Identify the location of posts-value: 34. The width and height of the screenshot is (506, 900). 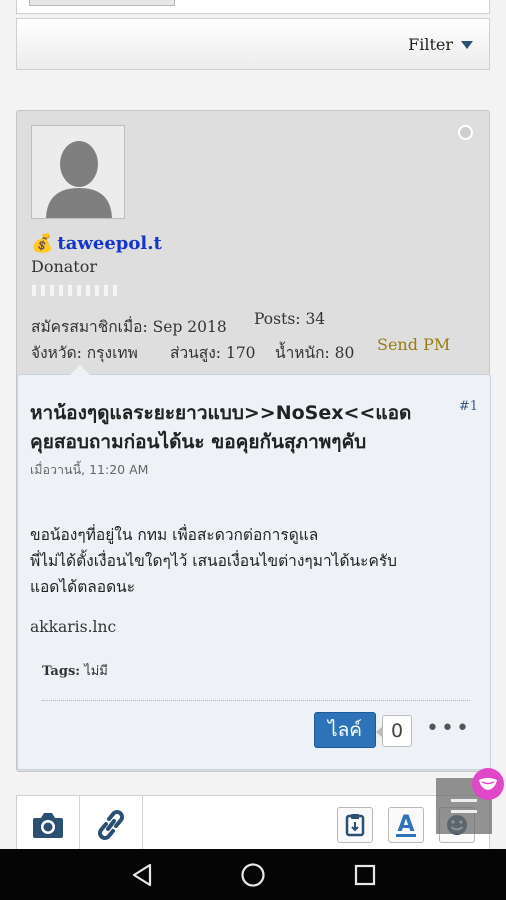
(315, 319).